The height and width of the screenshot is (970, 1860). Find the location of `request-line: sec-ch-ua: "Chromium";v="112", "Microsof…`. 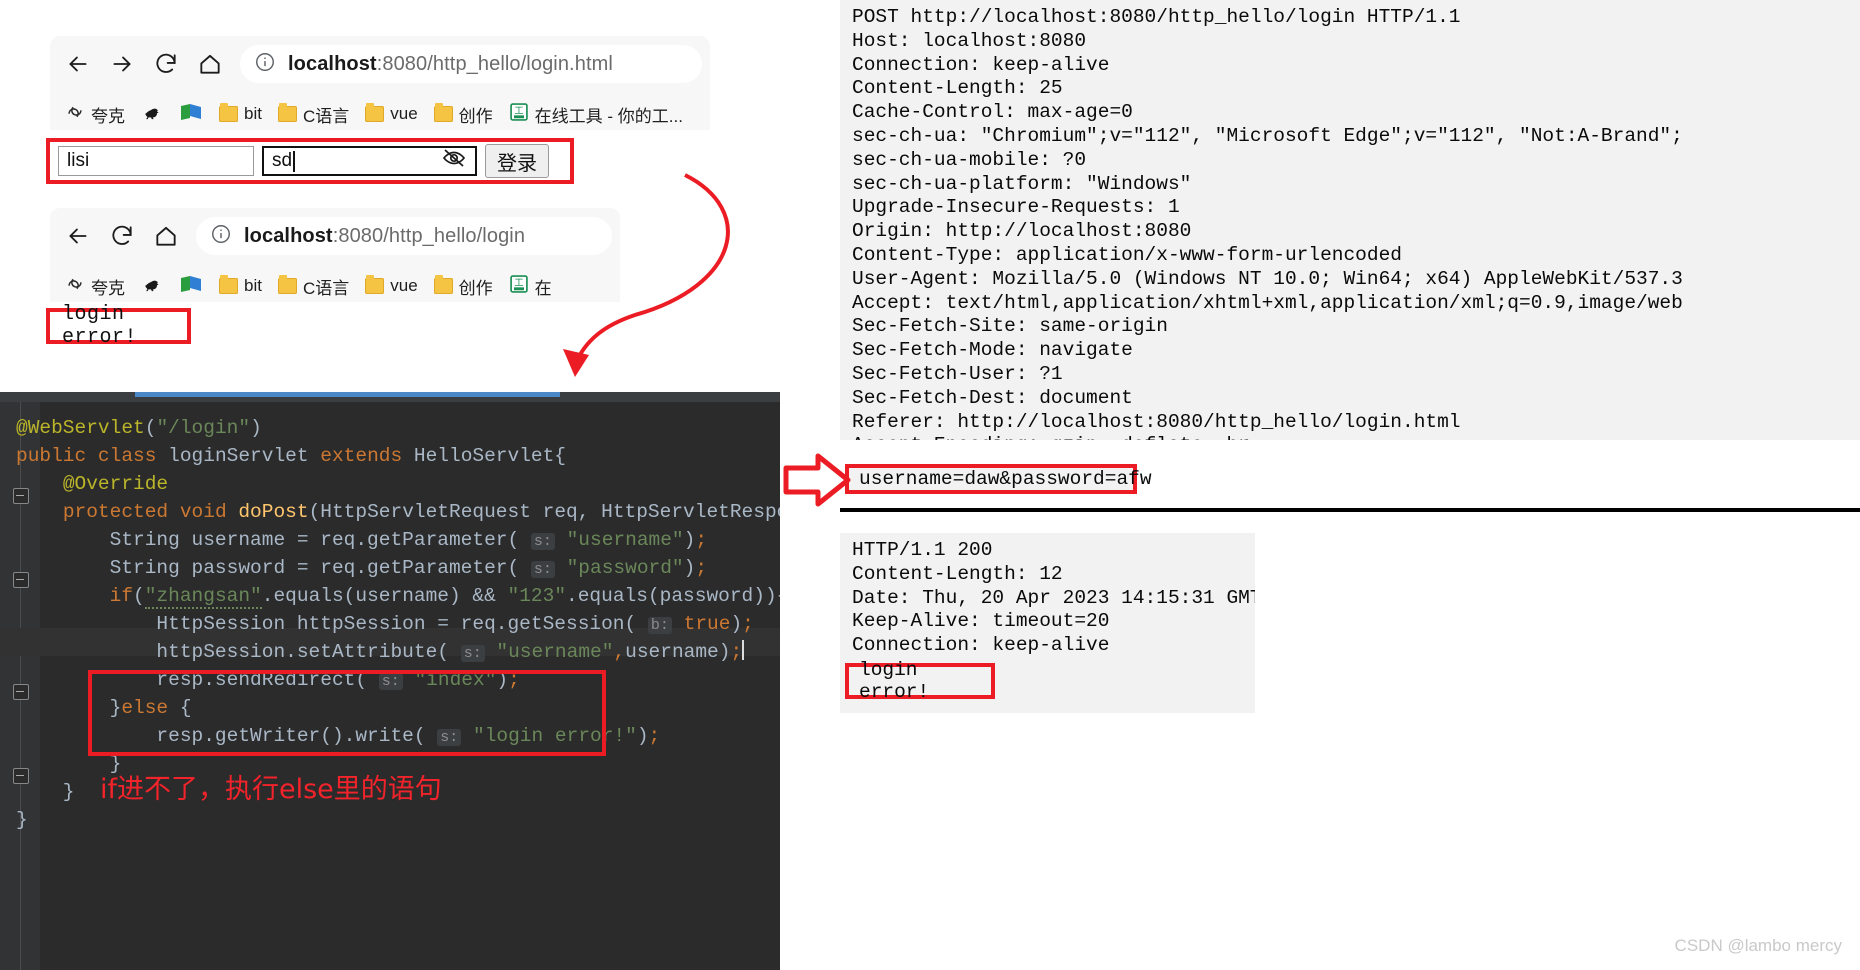

request-line: sec-ch-ua: "Chromium";v="112", "Microsof… is located at coordinates (1267, 135).